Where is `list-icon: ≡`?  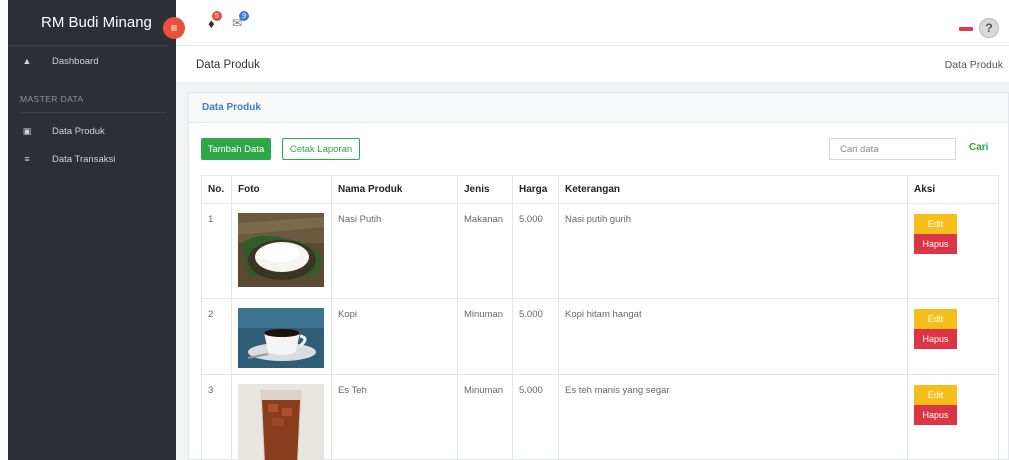
list-icon: ≡ is located at coordinates (27, 159).